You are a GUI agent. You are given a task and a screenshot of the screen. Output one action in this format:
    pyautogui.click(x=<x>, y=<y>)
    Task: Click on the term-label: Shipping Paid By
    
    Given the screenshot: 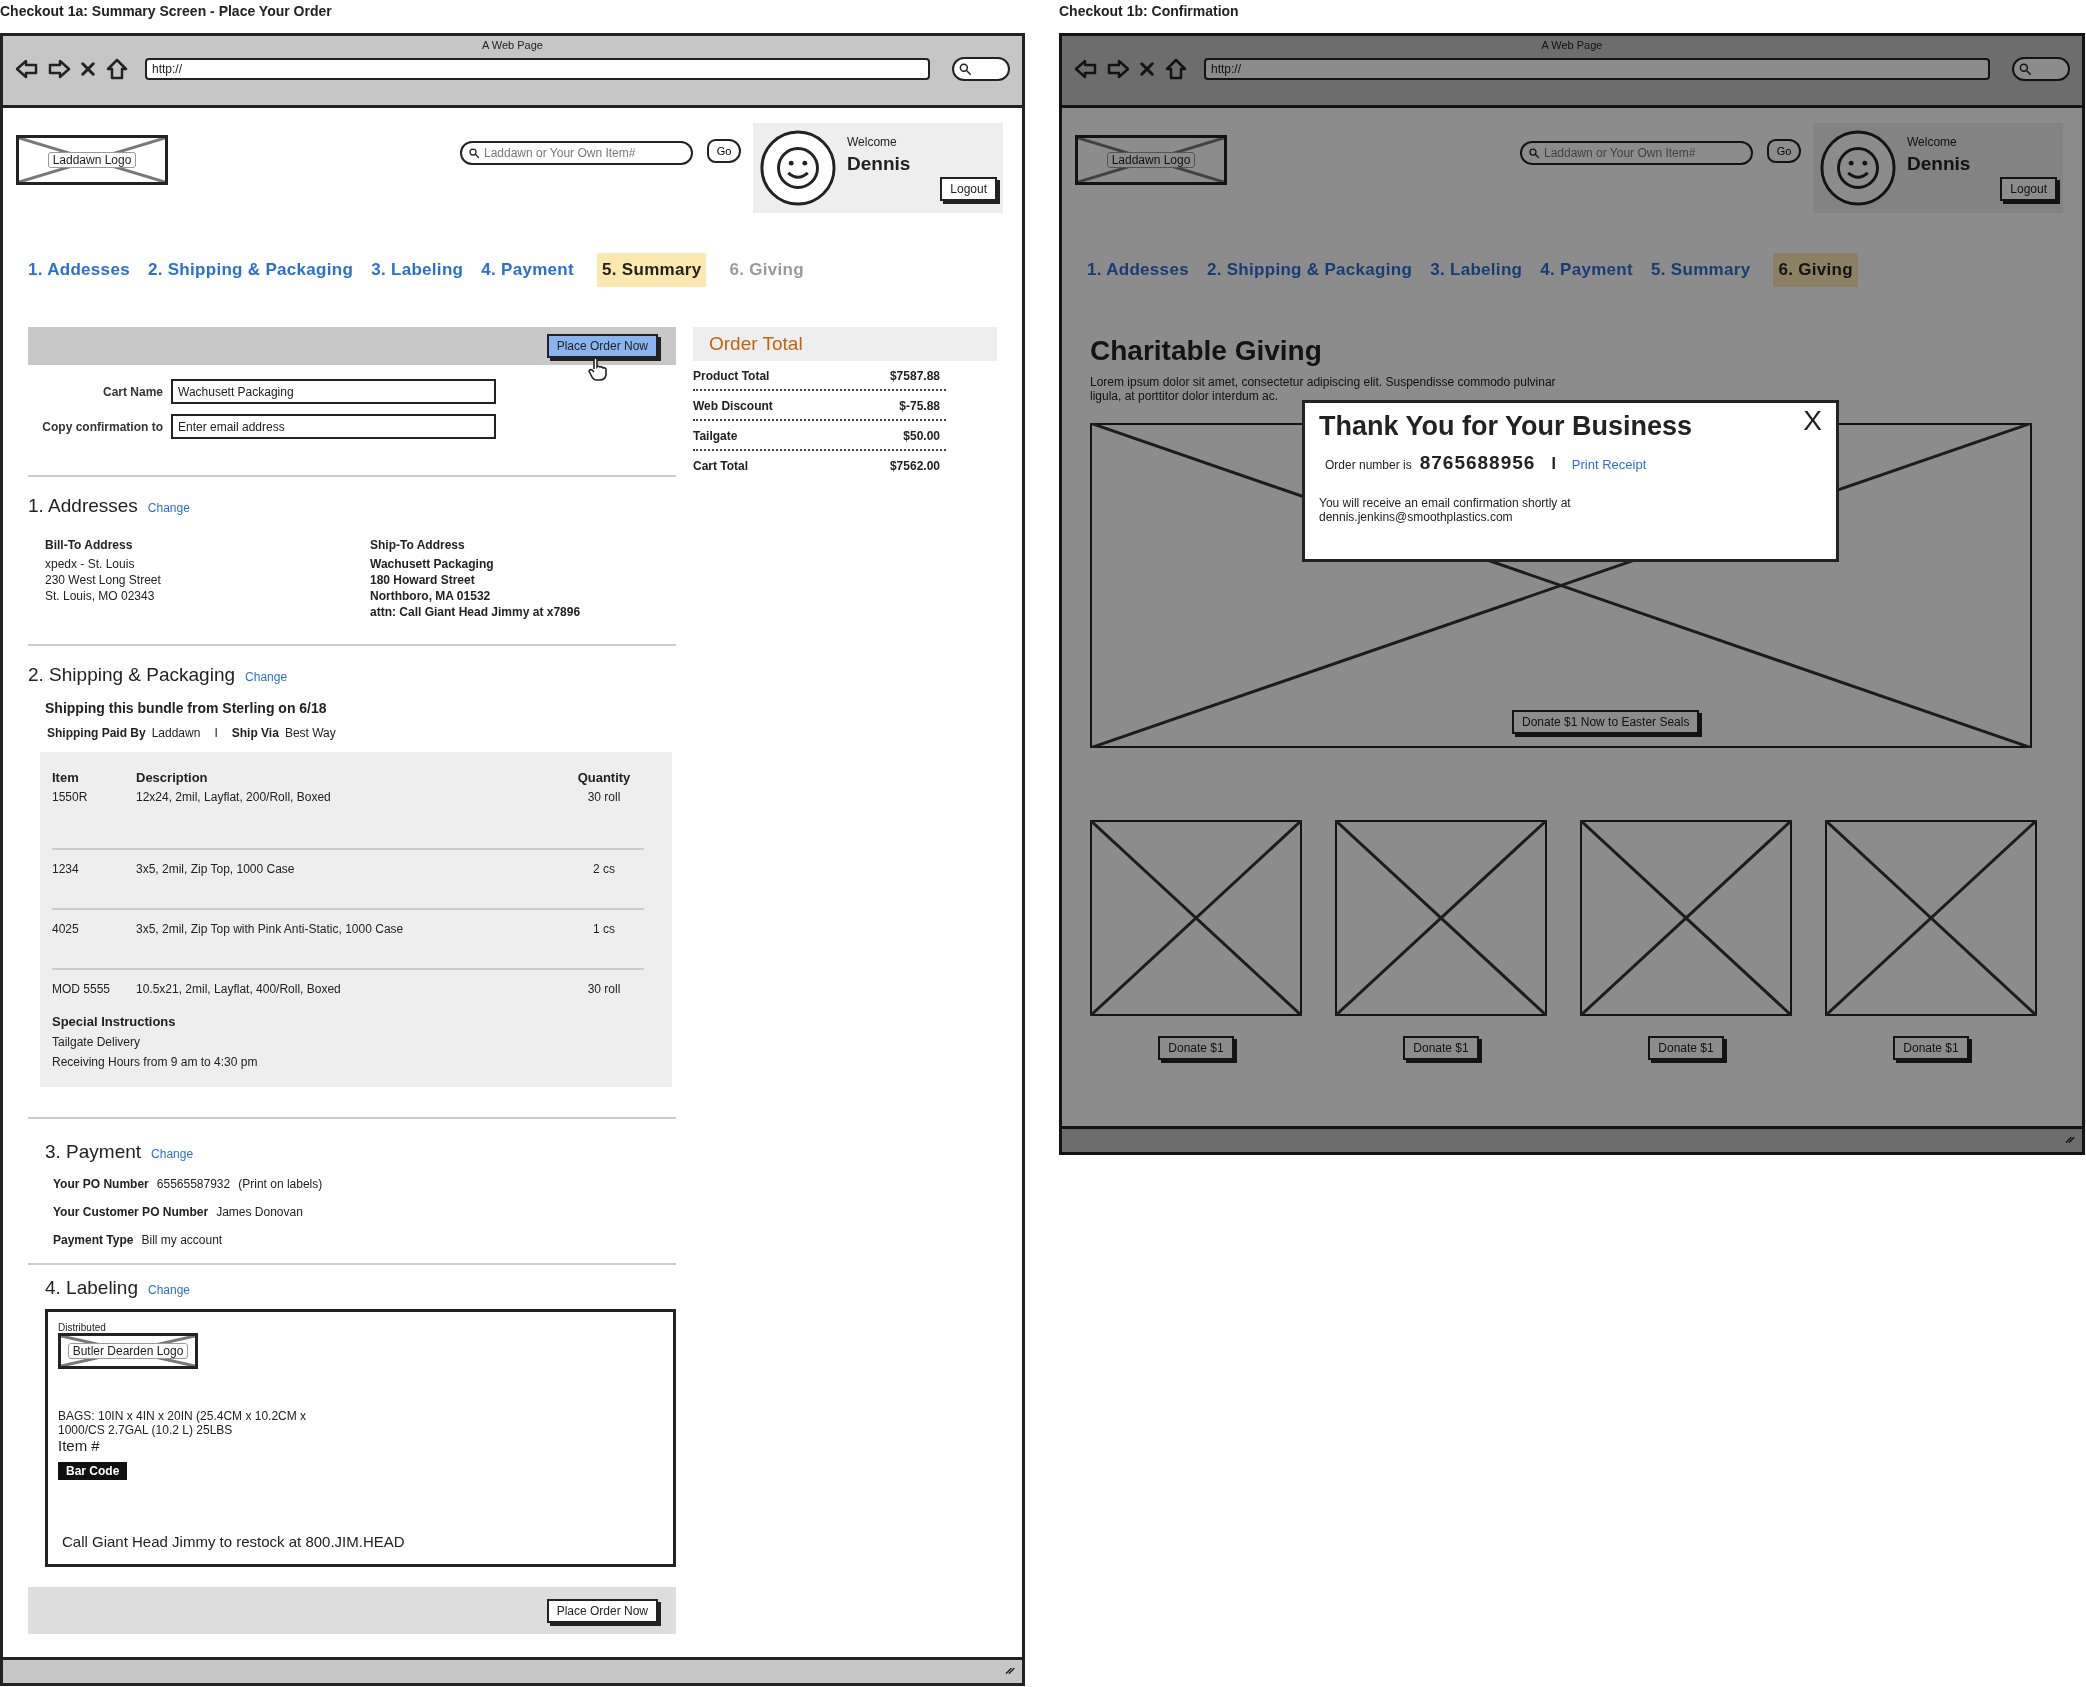 What is the action you would take?
    pyautogui.click(x=96, y=733)
    